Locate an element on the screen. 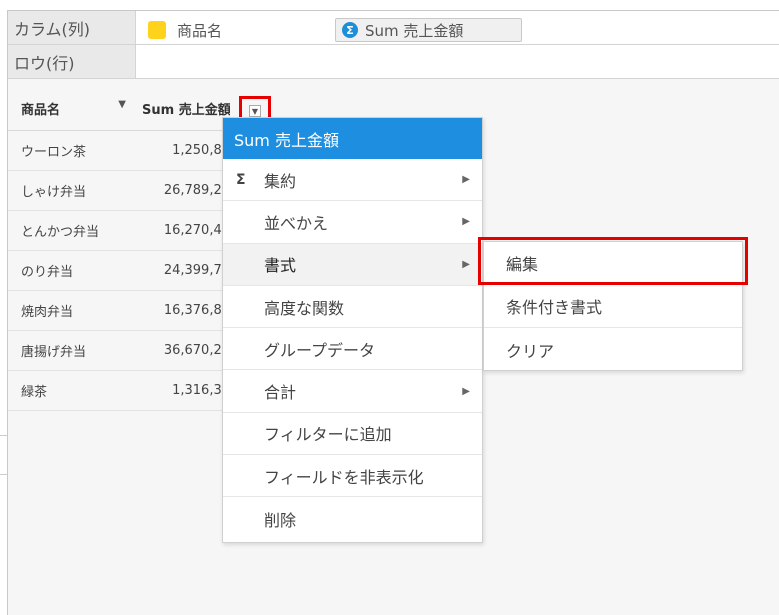 Image resolution: width=779 pixels, height=615 pixels. header-product-label: 商品名 is located at coordinates (41, 110).